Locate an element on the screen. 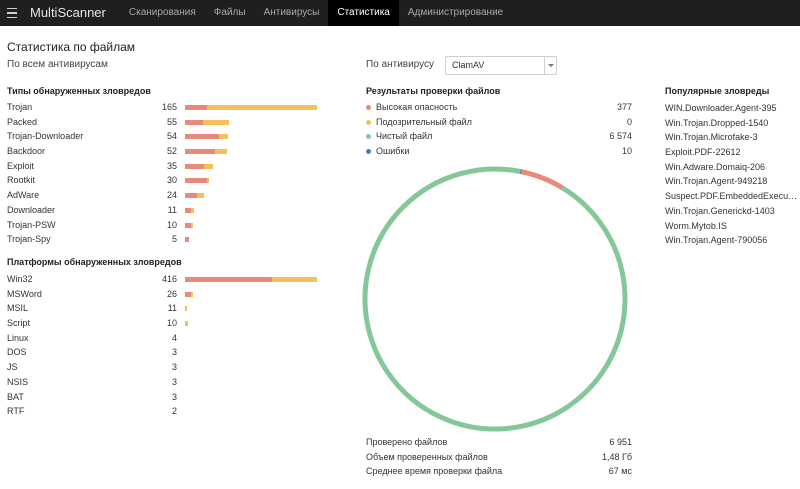 The width and height of the screenshot is (800, 489). subtitle-by-antivirus: По антивирусу is located at coordinates (400, 64).